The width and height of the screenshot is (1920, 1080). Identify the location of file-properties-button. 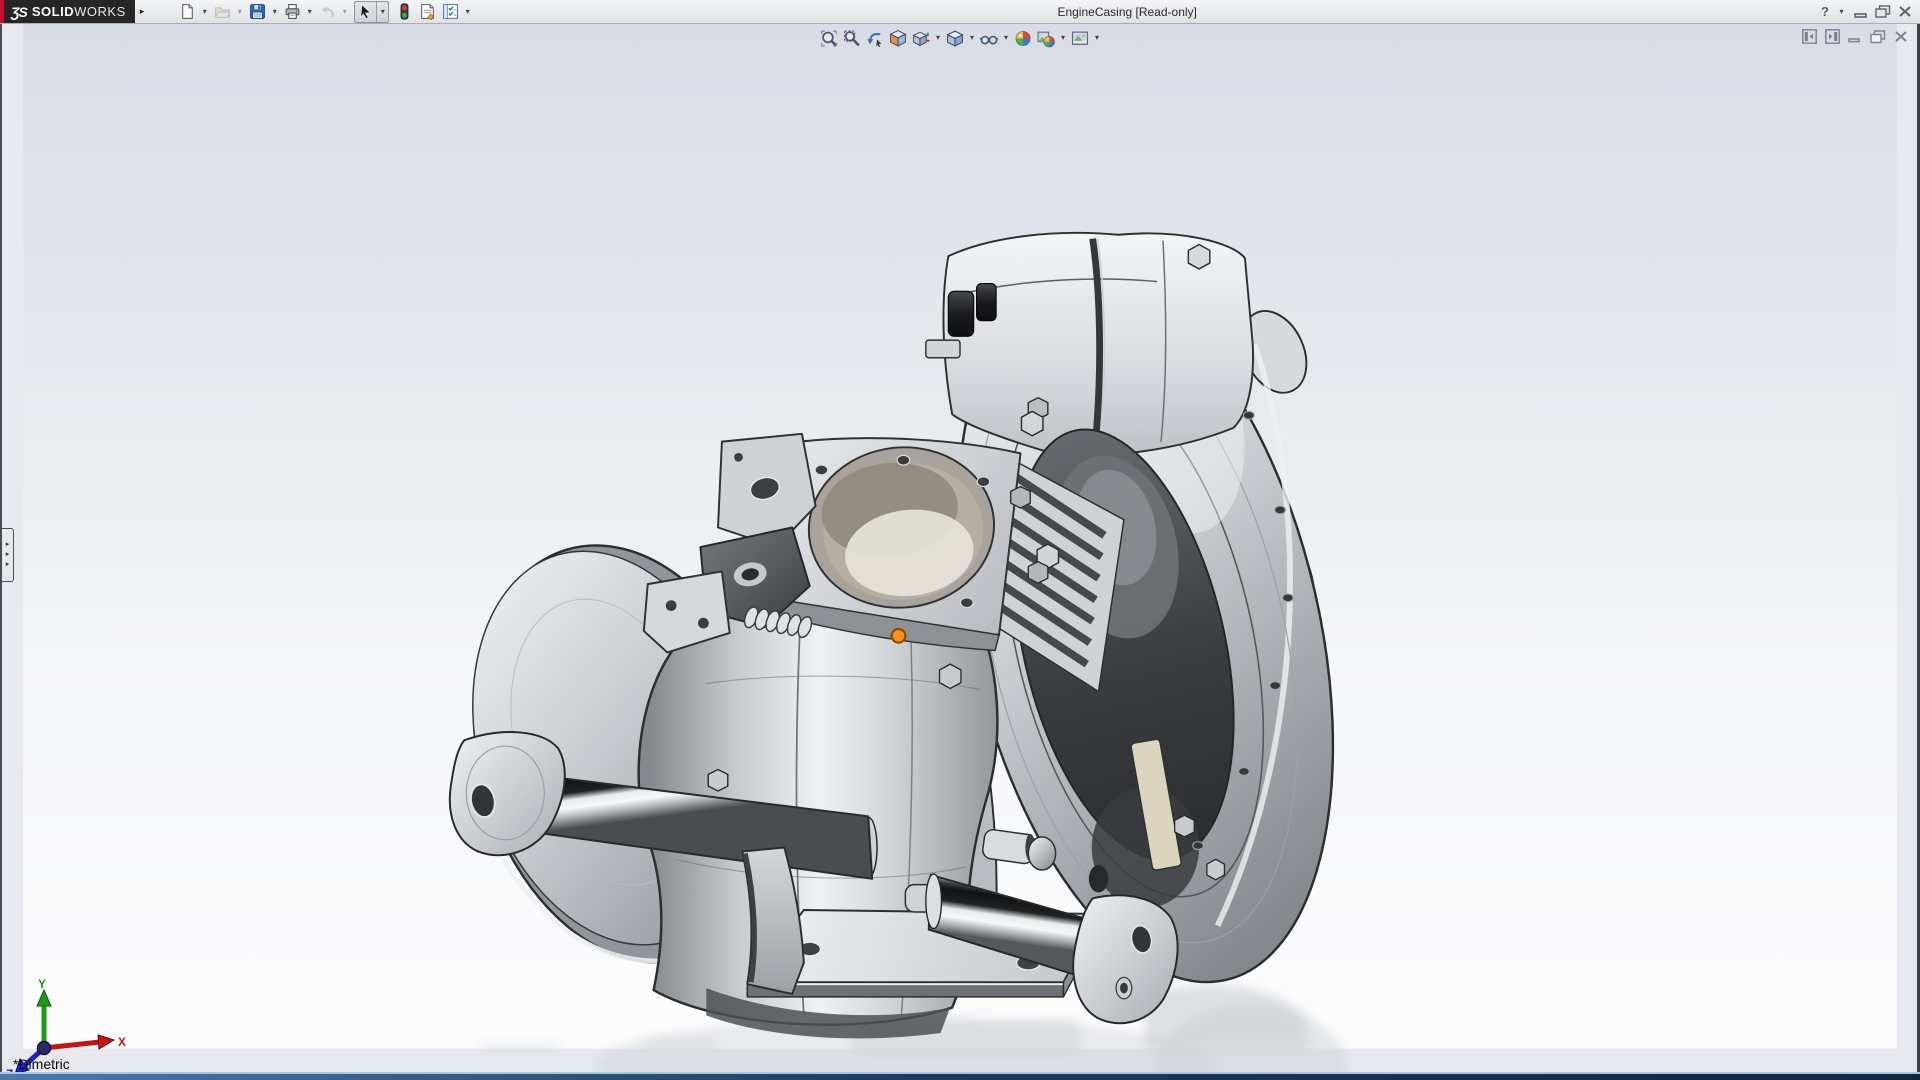
(427, 12).